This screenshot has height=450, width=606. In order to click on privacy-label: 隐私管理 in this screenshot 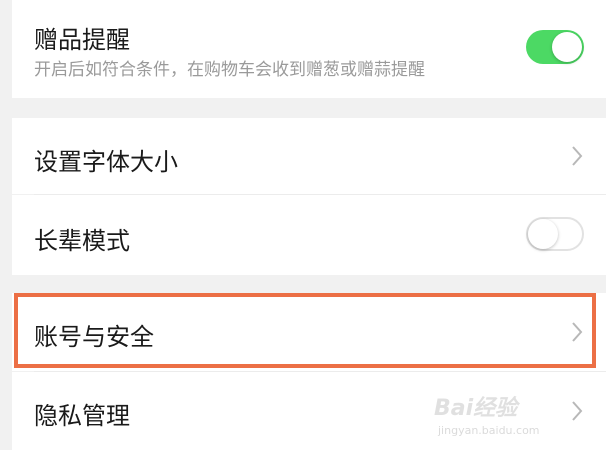, I will do `click(82, 416)`.